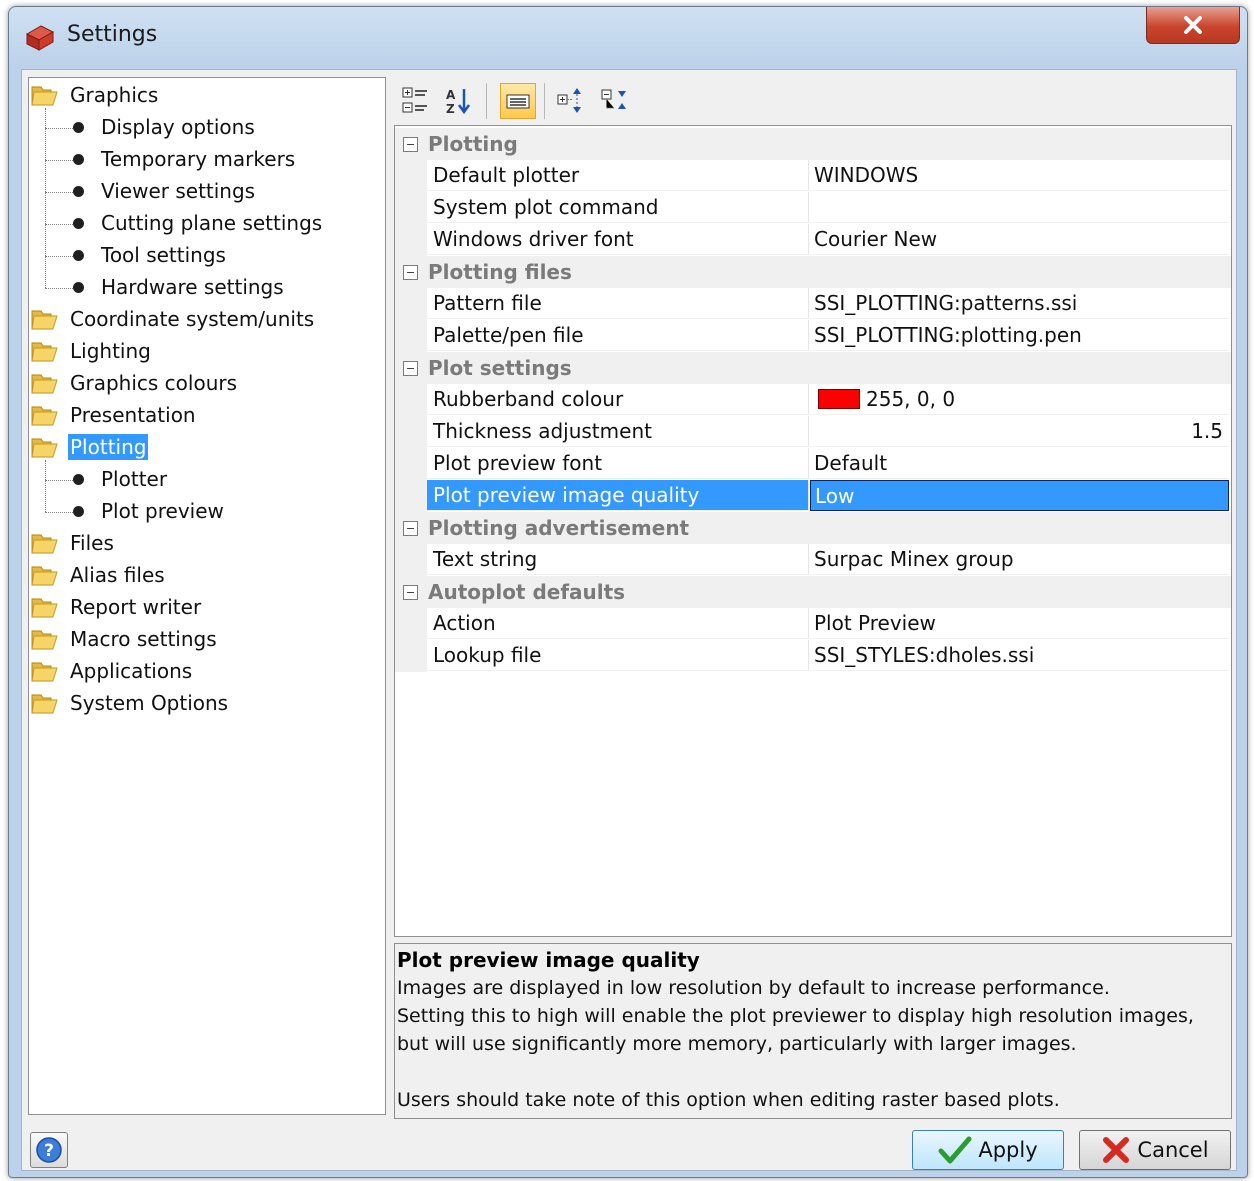 The height and width of the screenshot is (1181, 1254). Describe the element at coordinates (1019, 335) in the screenshot. I see `property-value: SSI_PLOTTING:plotting.pen` at that location.